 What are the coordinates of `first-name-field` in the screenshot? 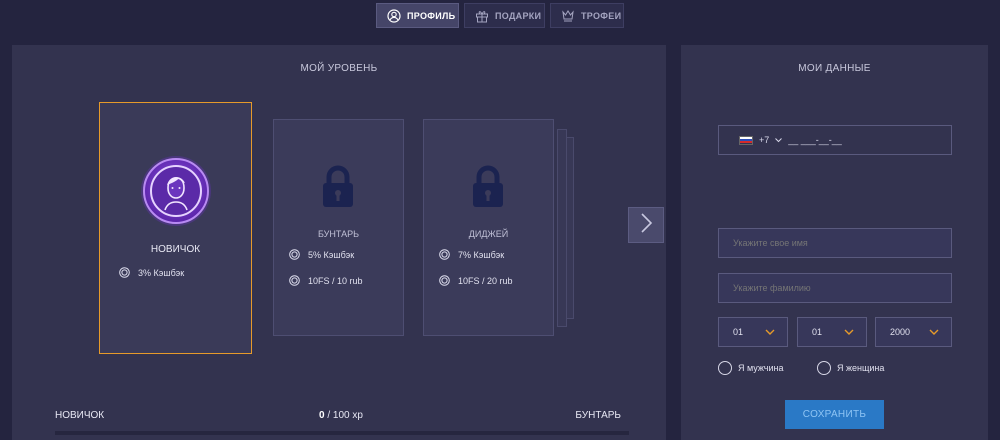 It's located at (835, 243).